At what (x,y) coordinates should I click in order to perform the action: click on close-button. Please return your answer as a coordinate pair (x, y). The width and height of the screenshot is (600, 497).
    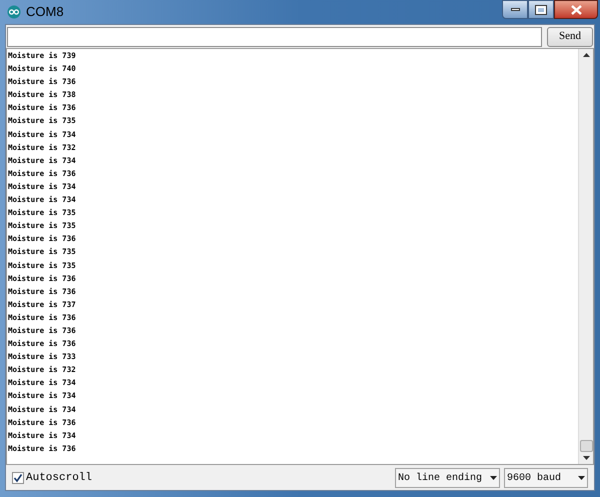
    Looking at the image, I should click on (576, 9).